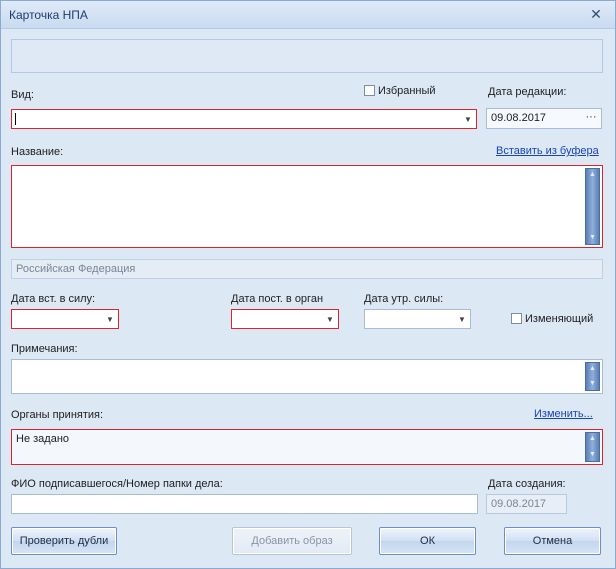  What do you see at coordinates (592, 206) in the screenshot?
I see `nazvanie-scrollbar: ▲ ▼` at bounding box center [592, 206].